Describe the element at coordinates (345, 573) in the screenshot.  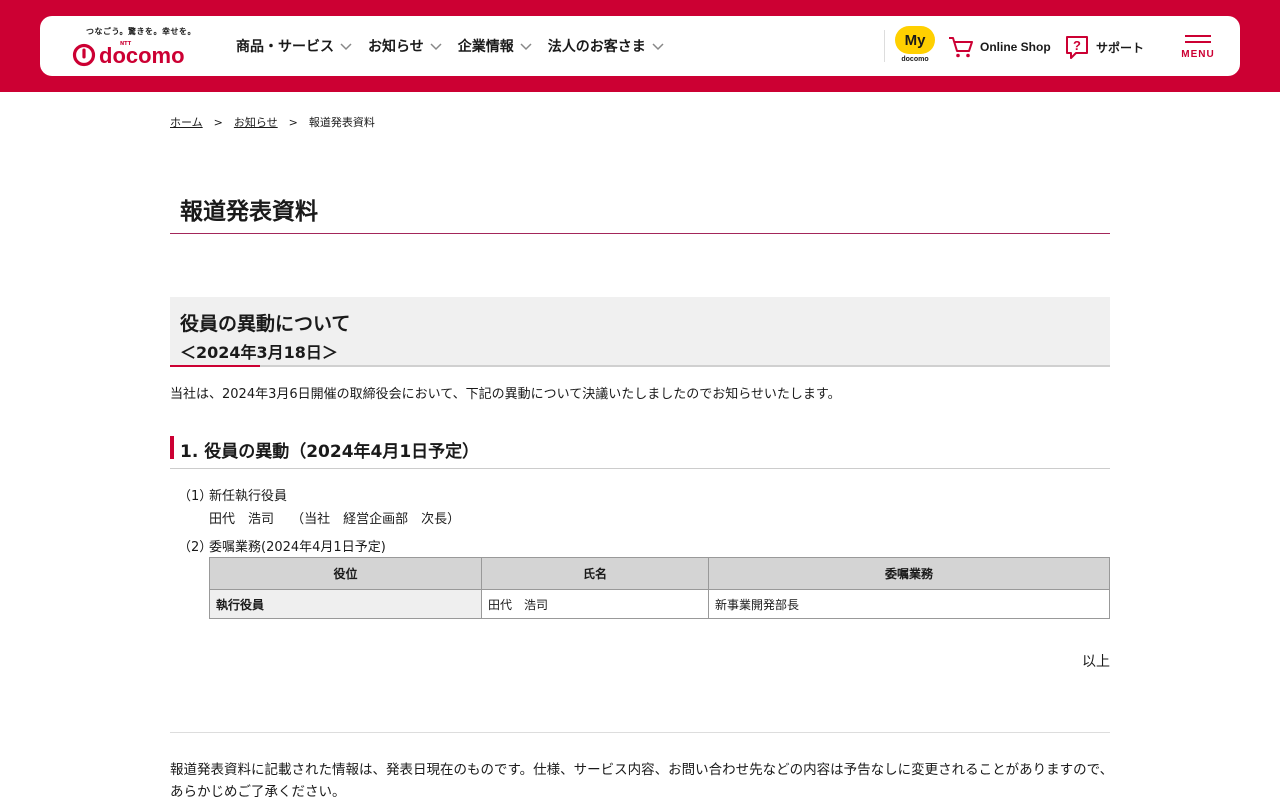
I see `table-header-position: 役位` at that location.